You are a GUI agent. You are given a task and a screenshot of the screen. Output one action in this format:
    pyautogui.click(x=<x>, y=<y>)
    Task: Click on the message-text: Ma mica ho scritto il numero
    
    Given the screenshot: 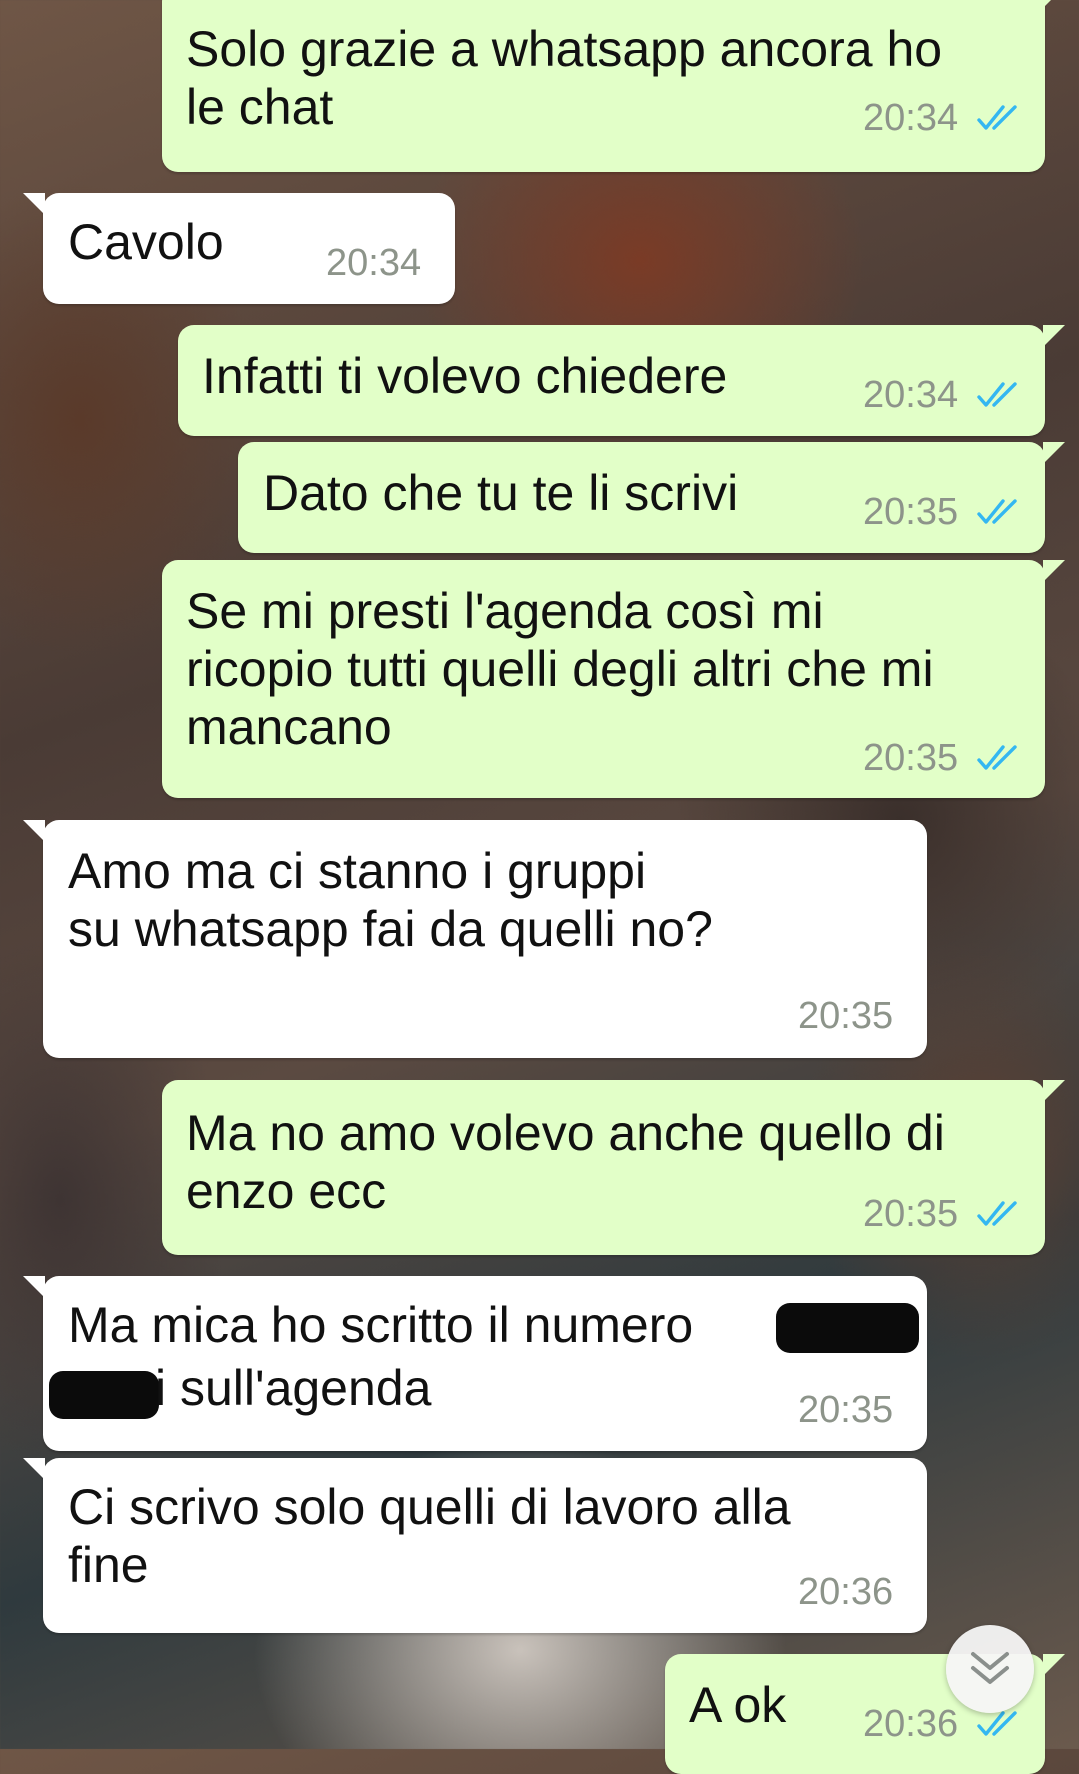 What is the action you would take?
    pyautogui.click(x=381, y=1325)
    